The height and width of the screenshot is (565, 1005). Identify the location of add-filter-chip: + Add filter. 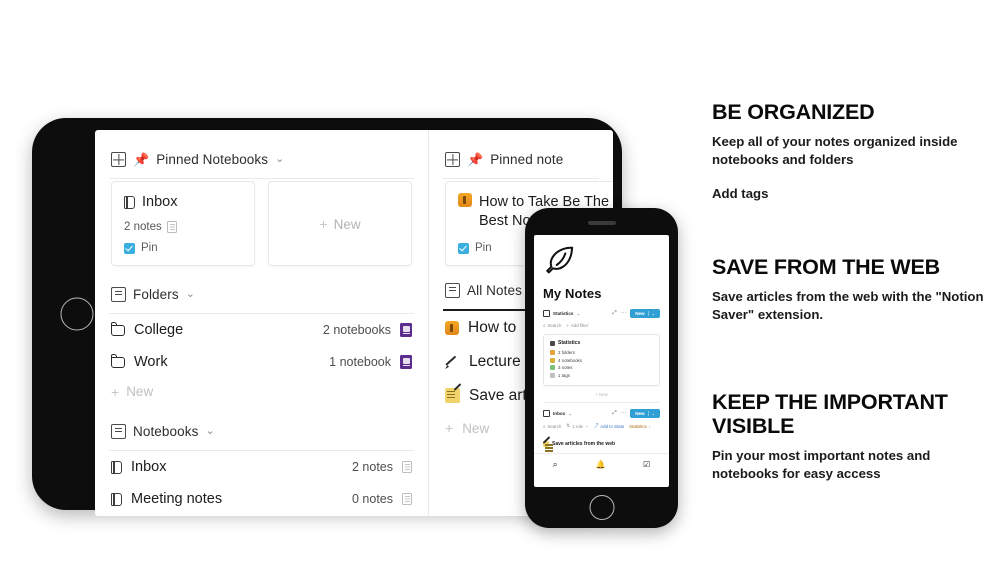
(577, 325).